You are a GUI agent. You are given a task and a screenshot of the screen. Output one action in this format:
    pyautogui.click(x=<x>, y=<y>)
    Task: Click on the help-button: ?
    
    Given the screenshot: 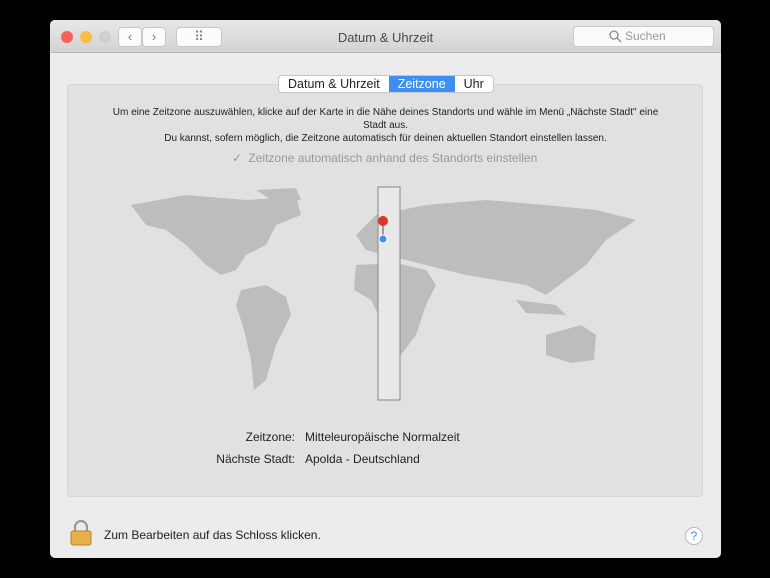 What is the action you would take?
    pyautogui.click(x=694, y=536)
    